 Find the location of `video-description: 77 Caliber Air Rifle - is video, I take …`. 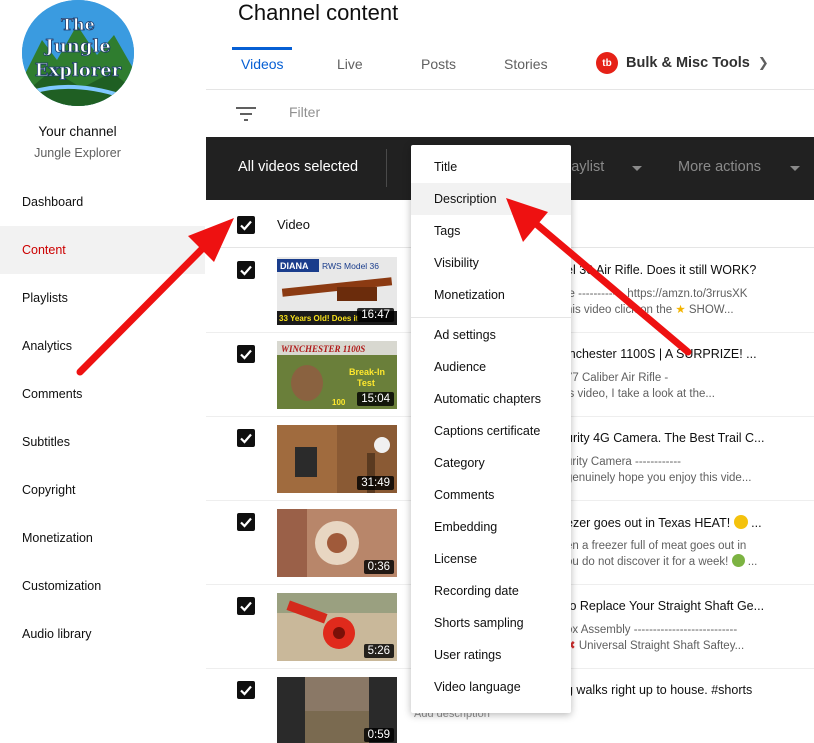

video-description: 77 Caliber Air Rifle - is video, I take … is located at coordinates (640, 386).